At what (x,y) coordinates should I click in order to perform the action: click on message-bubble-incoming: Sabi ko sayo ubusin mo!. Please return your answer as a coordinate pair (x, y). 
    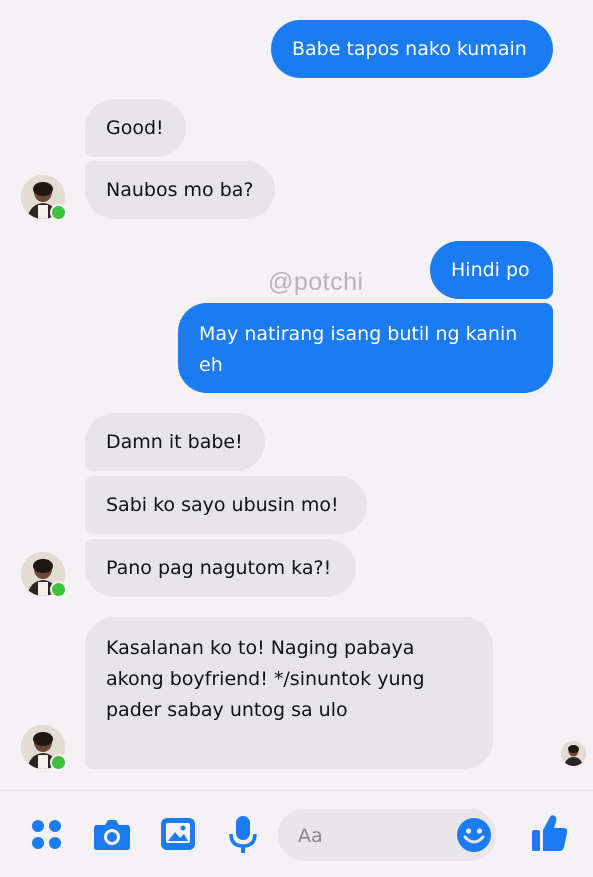
    Looking at the image, I should click on (226, 505).